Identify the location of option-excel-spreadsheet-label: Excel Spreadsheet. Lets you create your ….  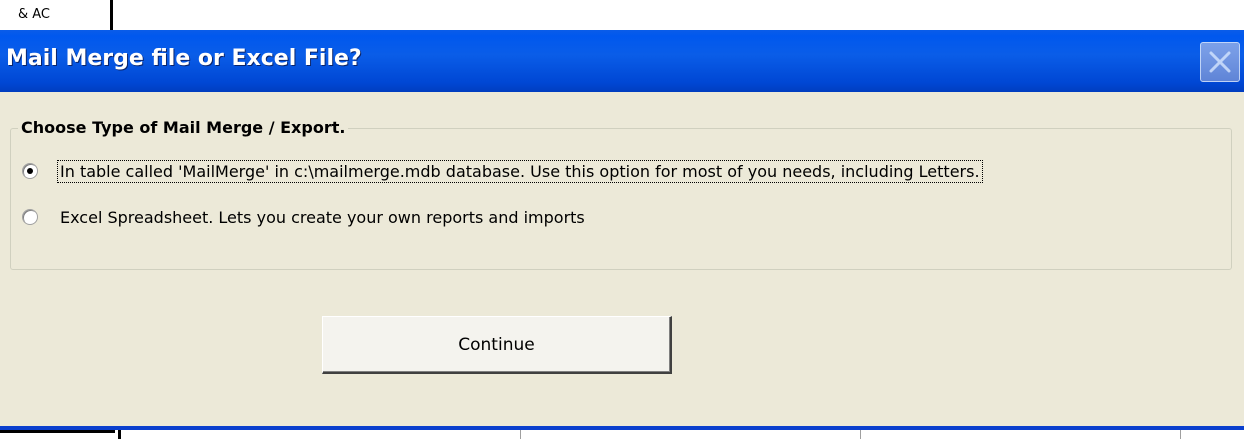
(322, 217).